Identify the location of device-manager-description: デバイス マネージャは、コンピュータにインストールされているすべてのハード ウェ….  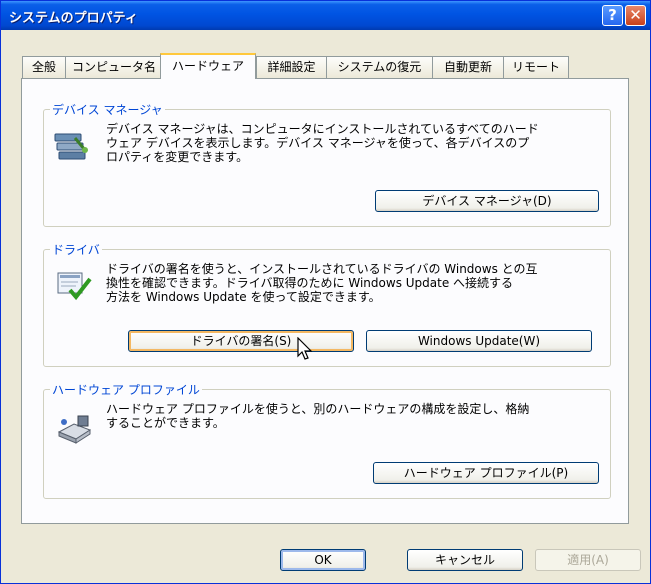
(322, 143).